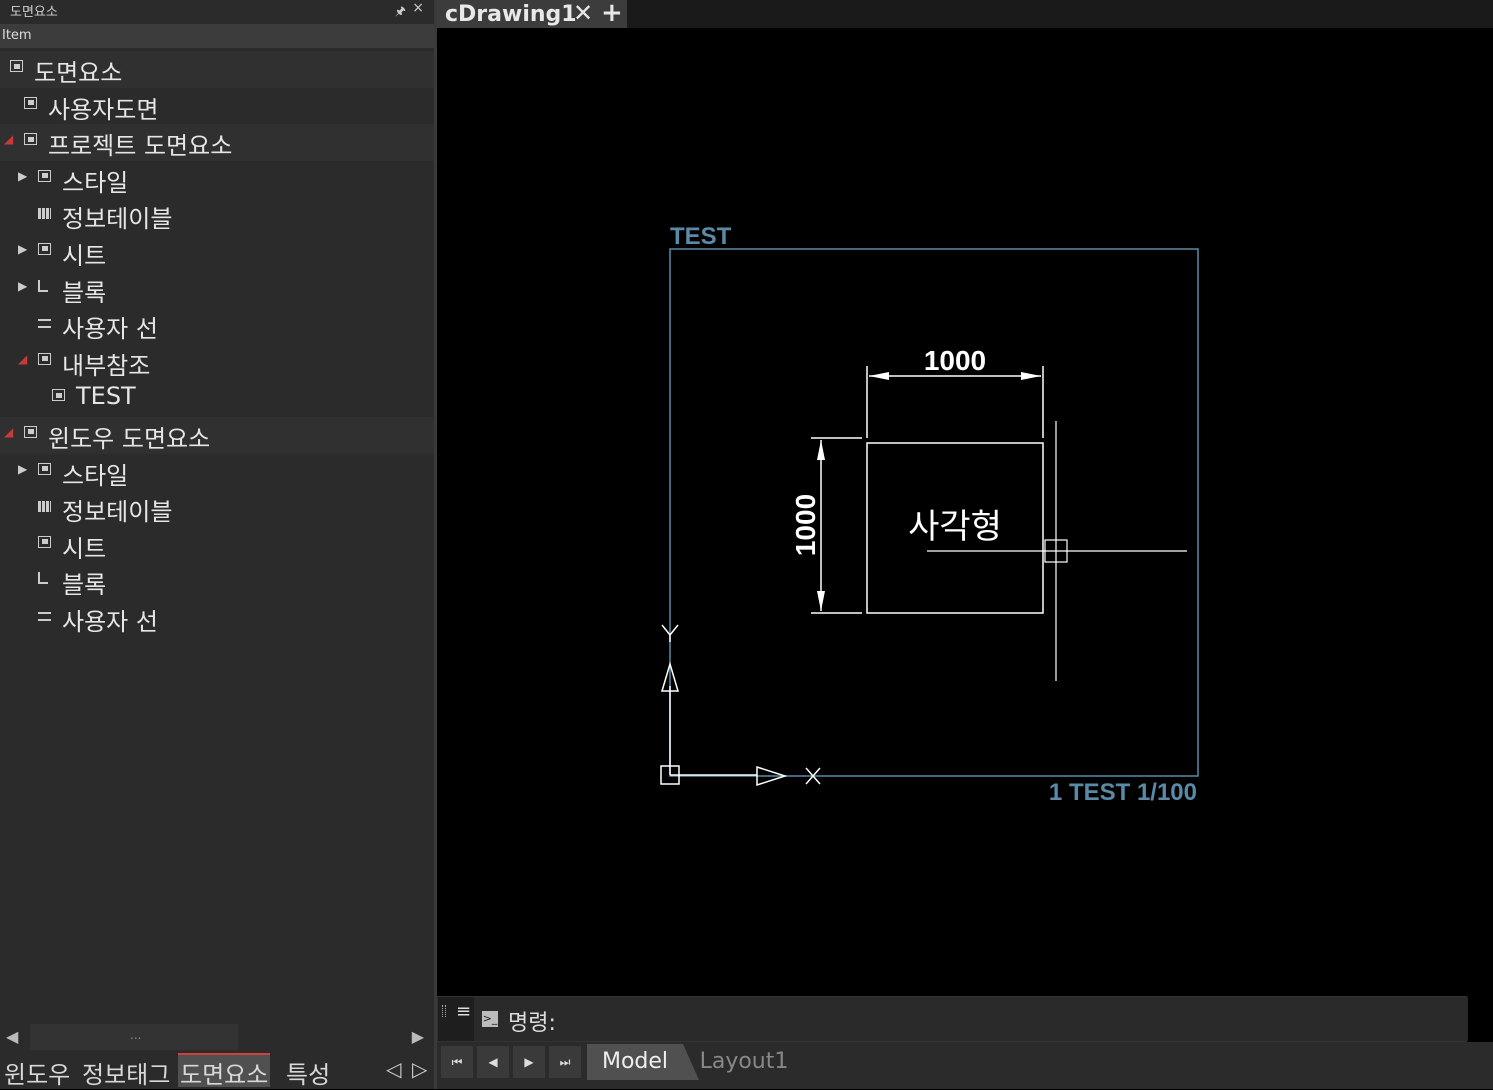  Describe the element at coordinates (224, 1071) in the screenshot. I see `tab-drawing-elements: 도면요소` at that location.